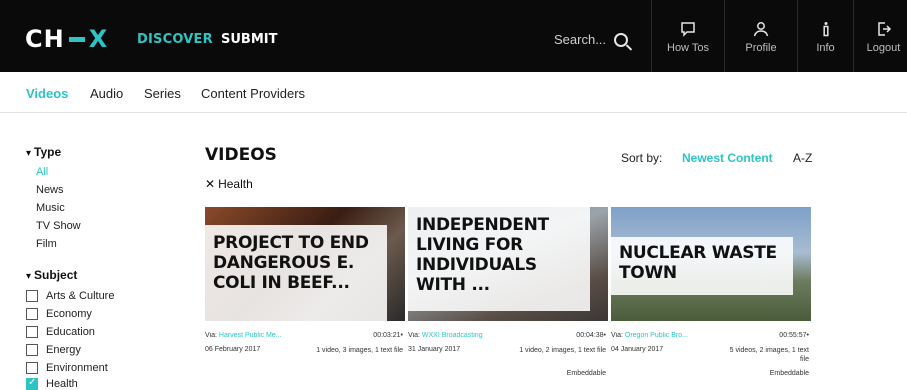 This screenshot has height=390, width=907. I want to click on subject-health: Health, so click(52, 383).